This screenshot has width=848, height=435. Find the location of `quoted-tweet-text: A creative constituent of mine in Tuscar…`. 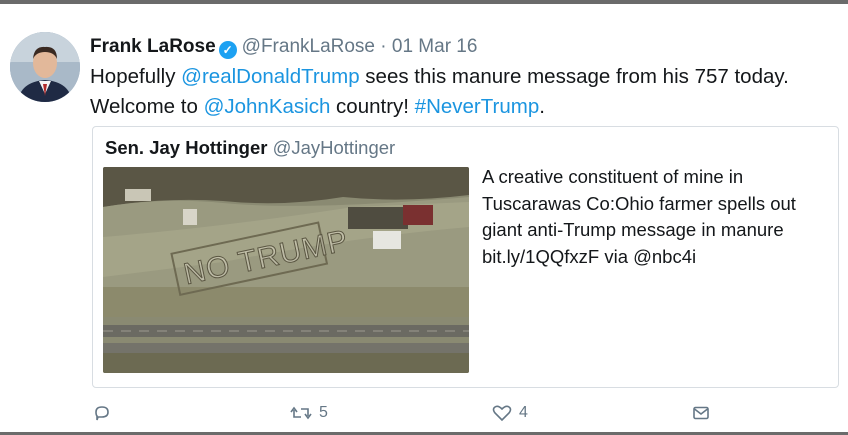

quoted-tweet-text: A creative constituent of mine in Tuscar… is located at coordinates (639, 216).